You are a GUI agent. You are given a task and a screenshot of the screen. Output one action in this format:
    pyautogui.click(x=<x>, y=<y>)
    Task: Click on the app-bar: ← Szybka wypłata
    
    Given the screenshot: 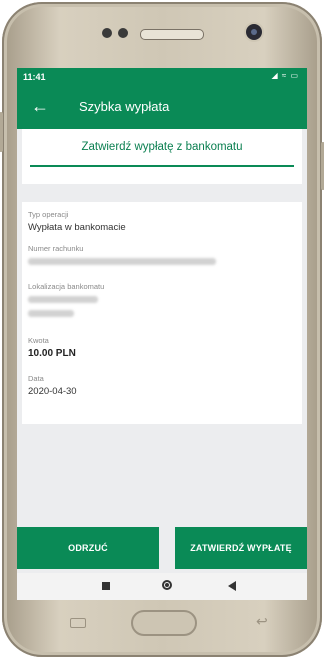 What is the action you would take?
    pyautogui.click(x=162, y=107)
    